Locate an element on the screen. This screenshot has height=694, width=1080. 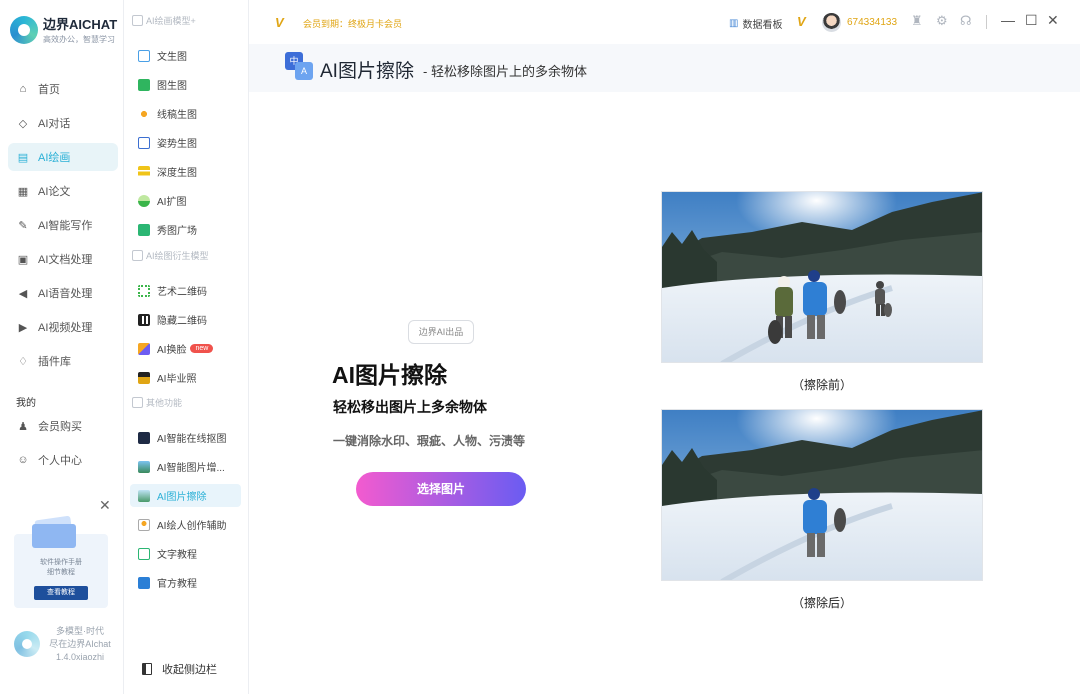
sidebar-item-ai-paper: ▦ AI论文 is located at coordinates (63, 191).